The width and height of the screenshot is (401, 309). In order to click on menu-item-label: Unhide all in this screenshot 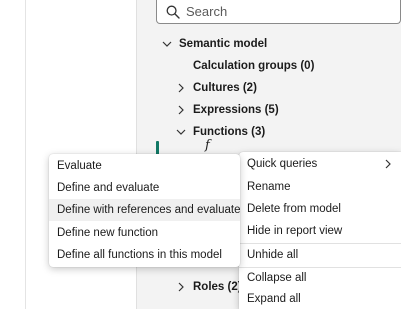, I will do `click(273, 255)`.